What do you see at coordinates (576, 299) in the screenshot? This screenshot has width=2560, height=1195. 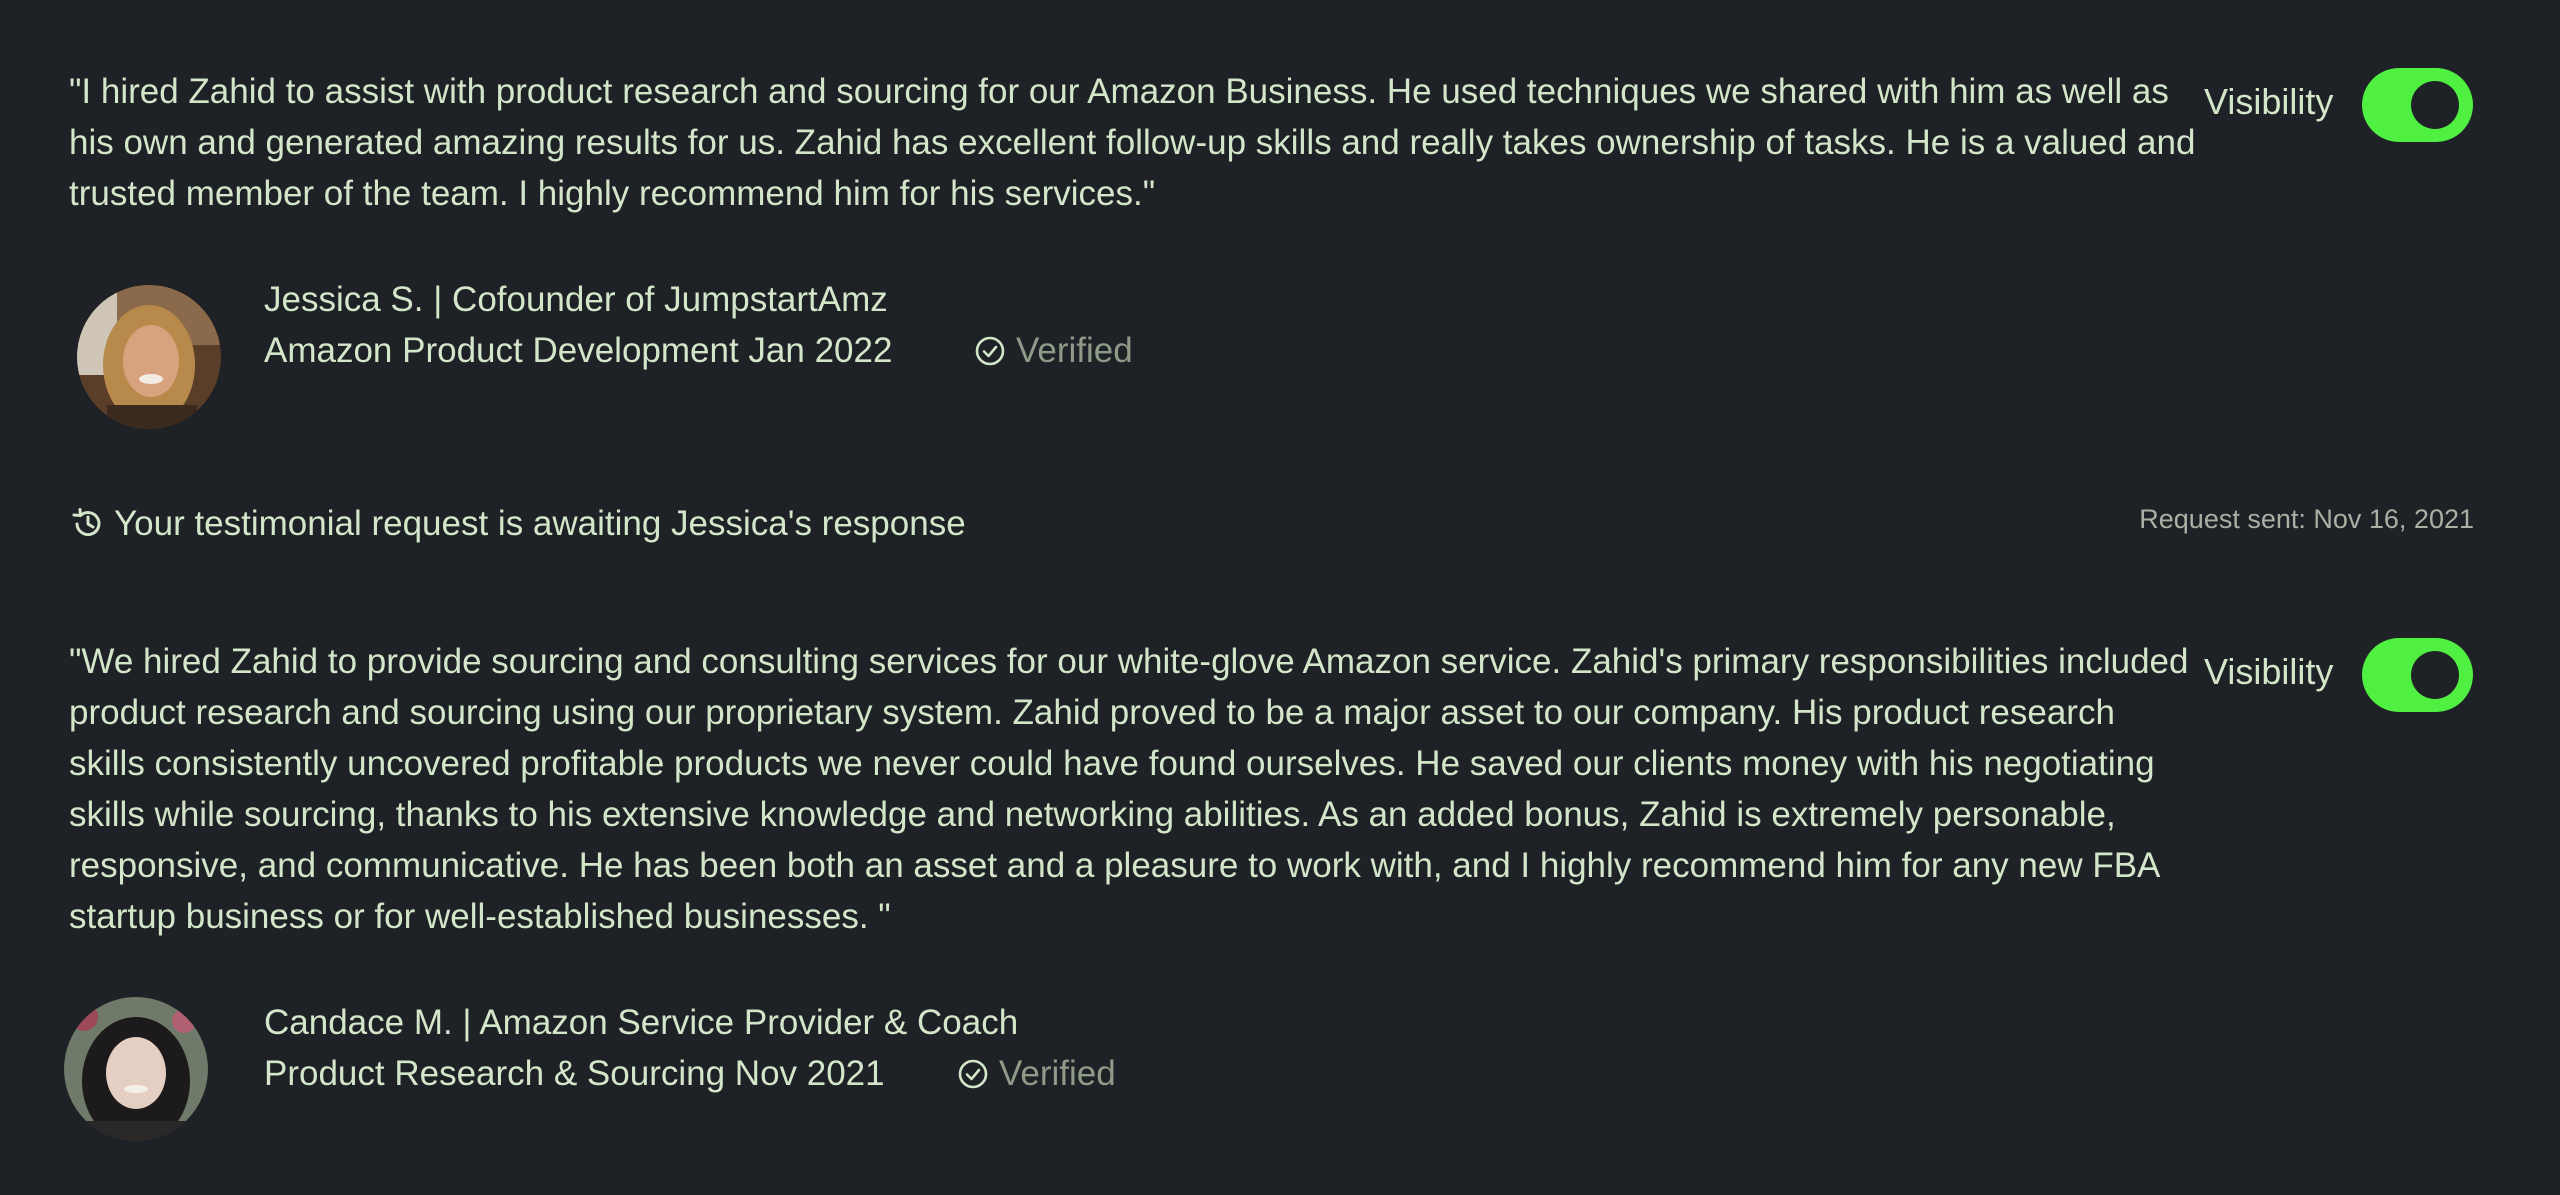 I see `author-name: Jessica S. | Cofounder of JumpstartAmz` at bounding box center [576, 299].